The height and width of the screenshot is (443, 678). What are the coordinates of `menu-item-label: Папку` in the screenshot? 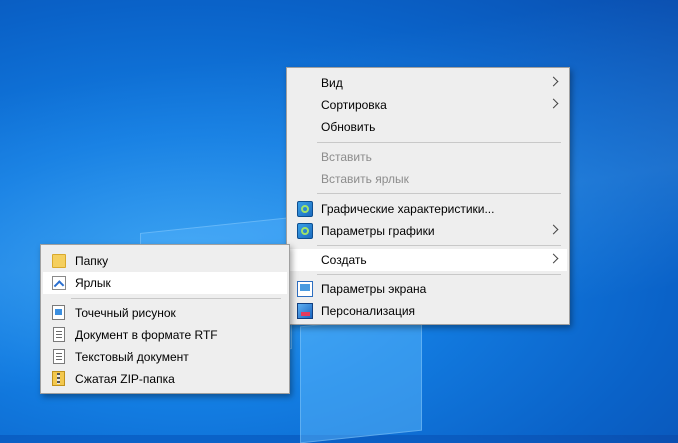 It's located at (92, 261).